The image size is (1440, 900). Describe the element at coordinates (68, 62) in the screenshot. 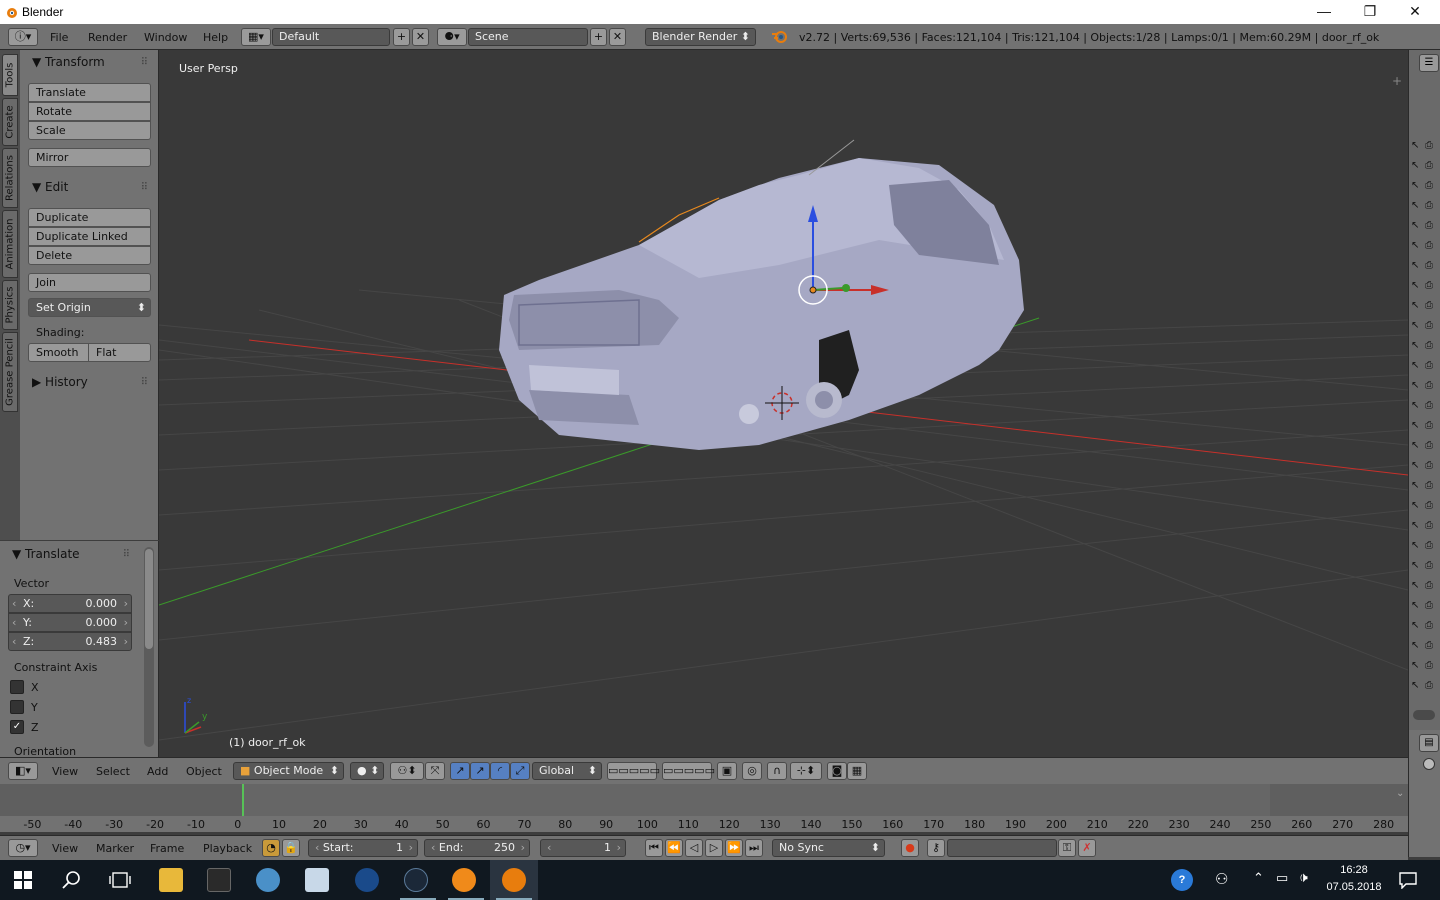

I see `transform-panel-header: ▼ Transform` at that location.